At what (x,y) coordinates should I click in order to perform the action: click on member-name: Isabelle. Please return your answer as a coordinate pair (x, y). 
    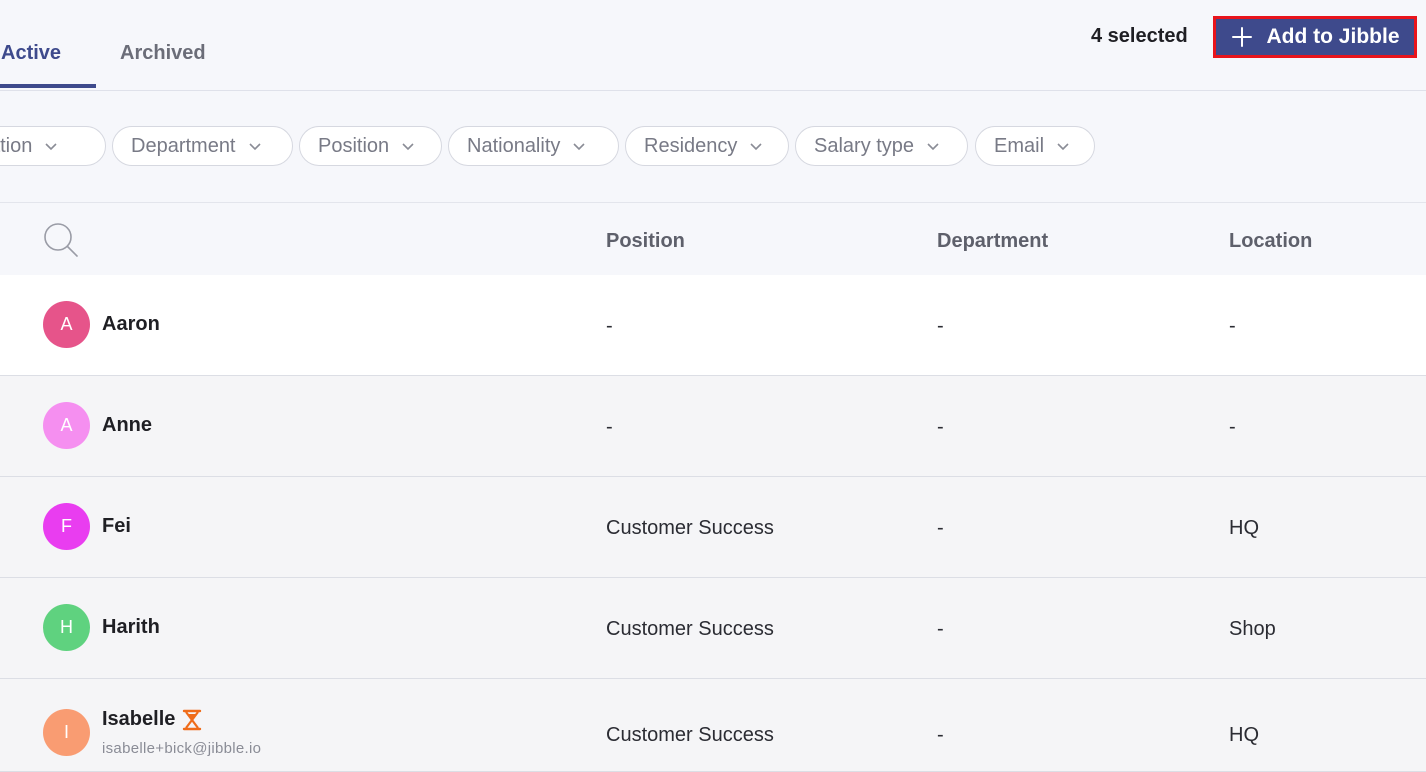
    Looking at the image, I should click on (139, 719).